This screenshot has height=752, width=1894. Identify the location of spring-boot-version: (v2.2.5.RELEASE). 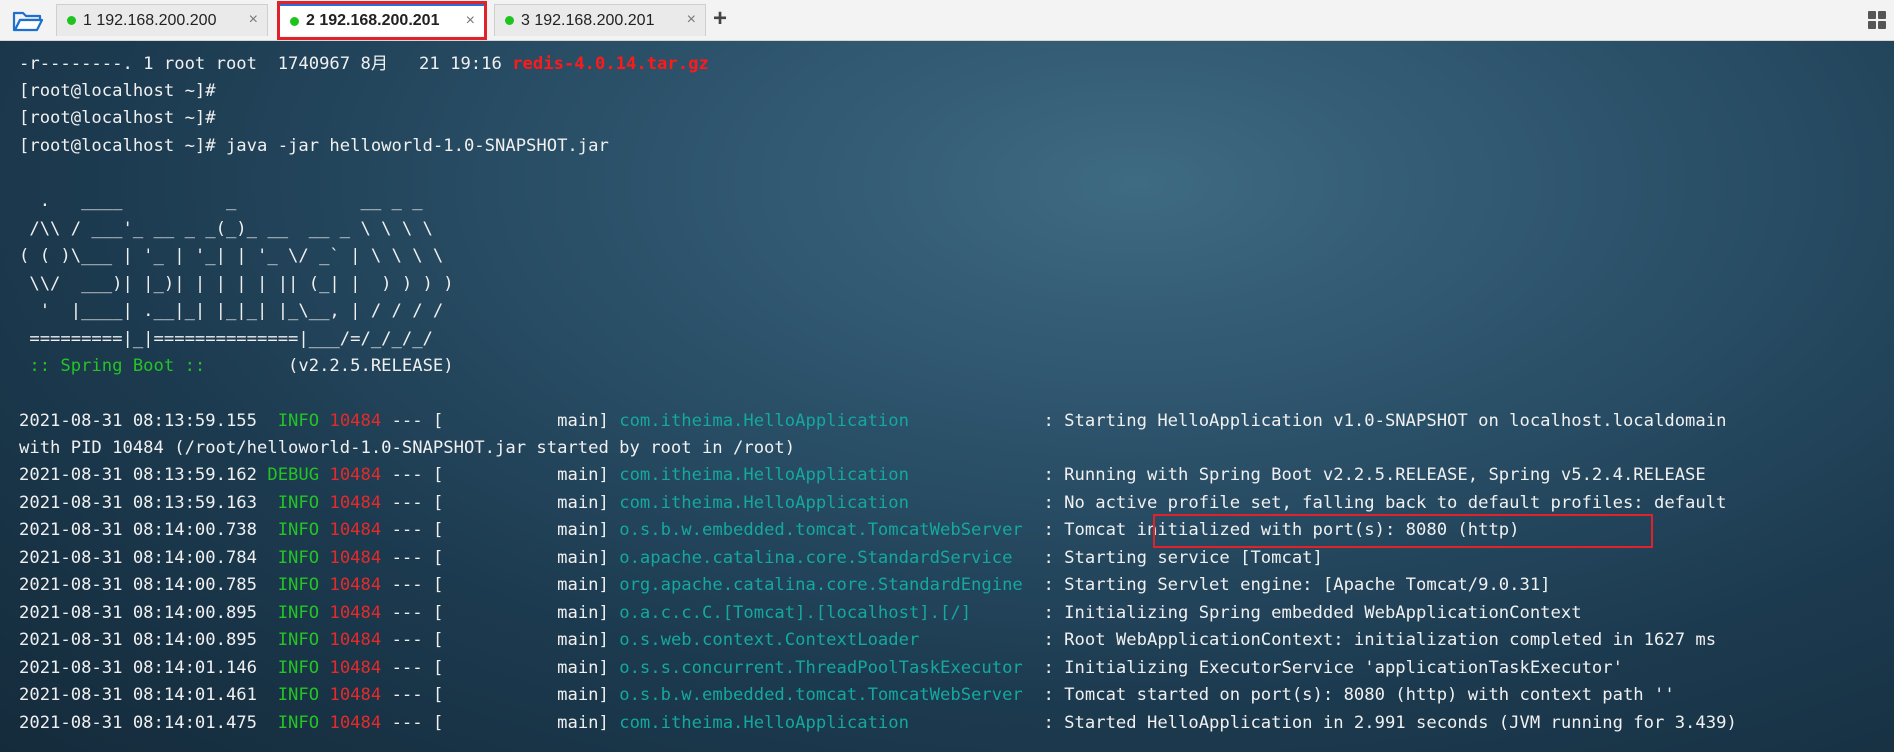
(334, 366).